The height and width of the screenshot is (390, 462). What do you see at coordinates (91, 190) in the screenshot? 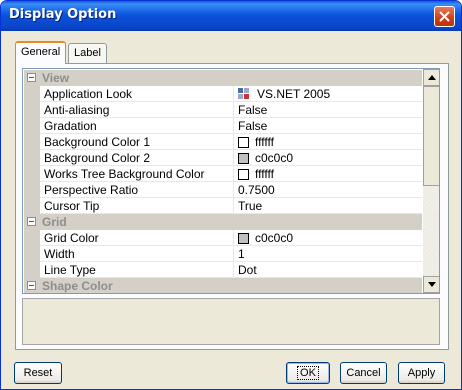
I see `property-name: Perspective Ratio` at bounding box center [91, 190].